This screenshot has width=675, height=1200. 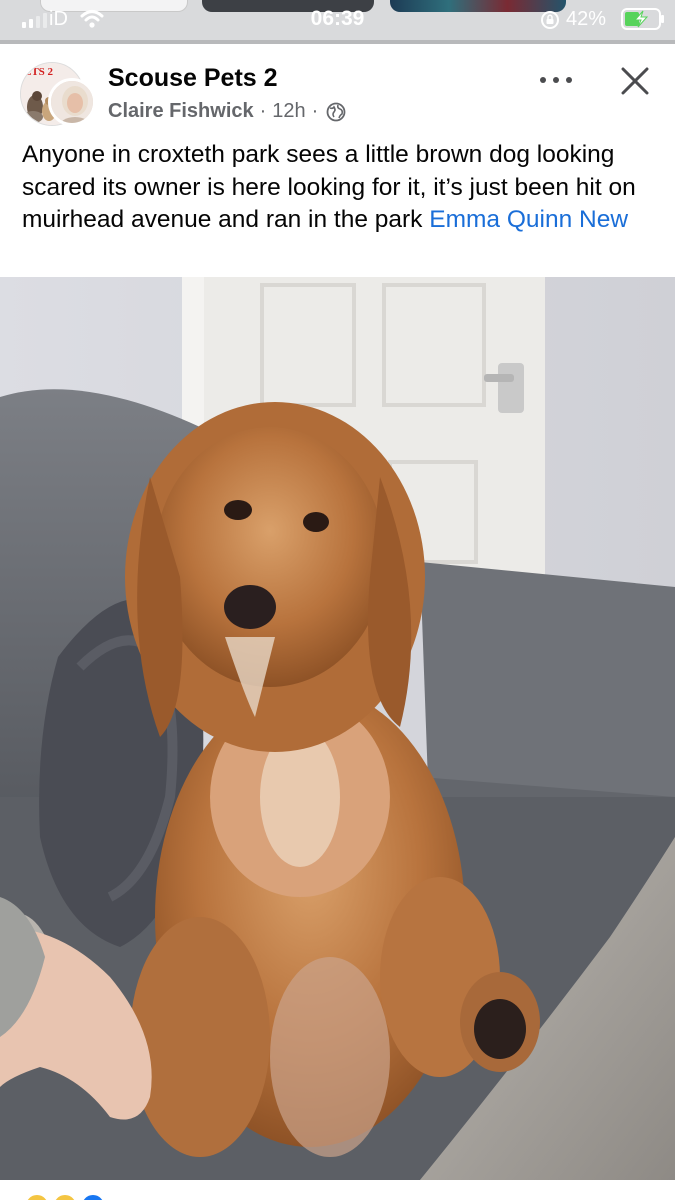 What do you see at coordinates (500, 219) in the screenshot?
I see `tagged-user: Emma Quinn` at bounding box center [500, 219].